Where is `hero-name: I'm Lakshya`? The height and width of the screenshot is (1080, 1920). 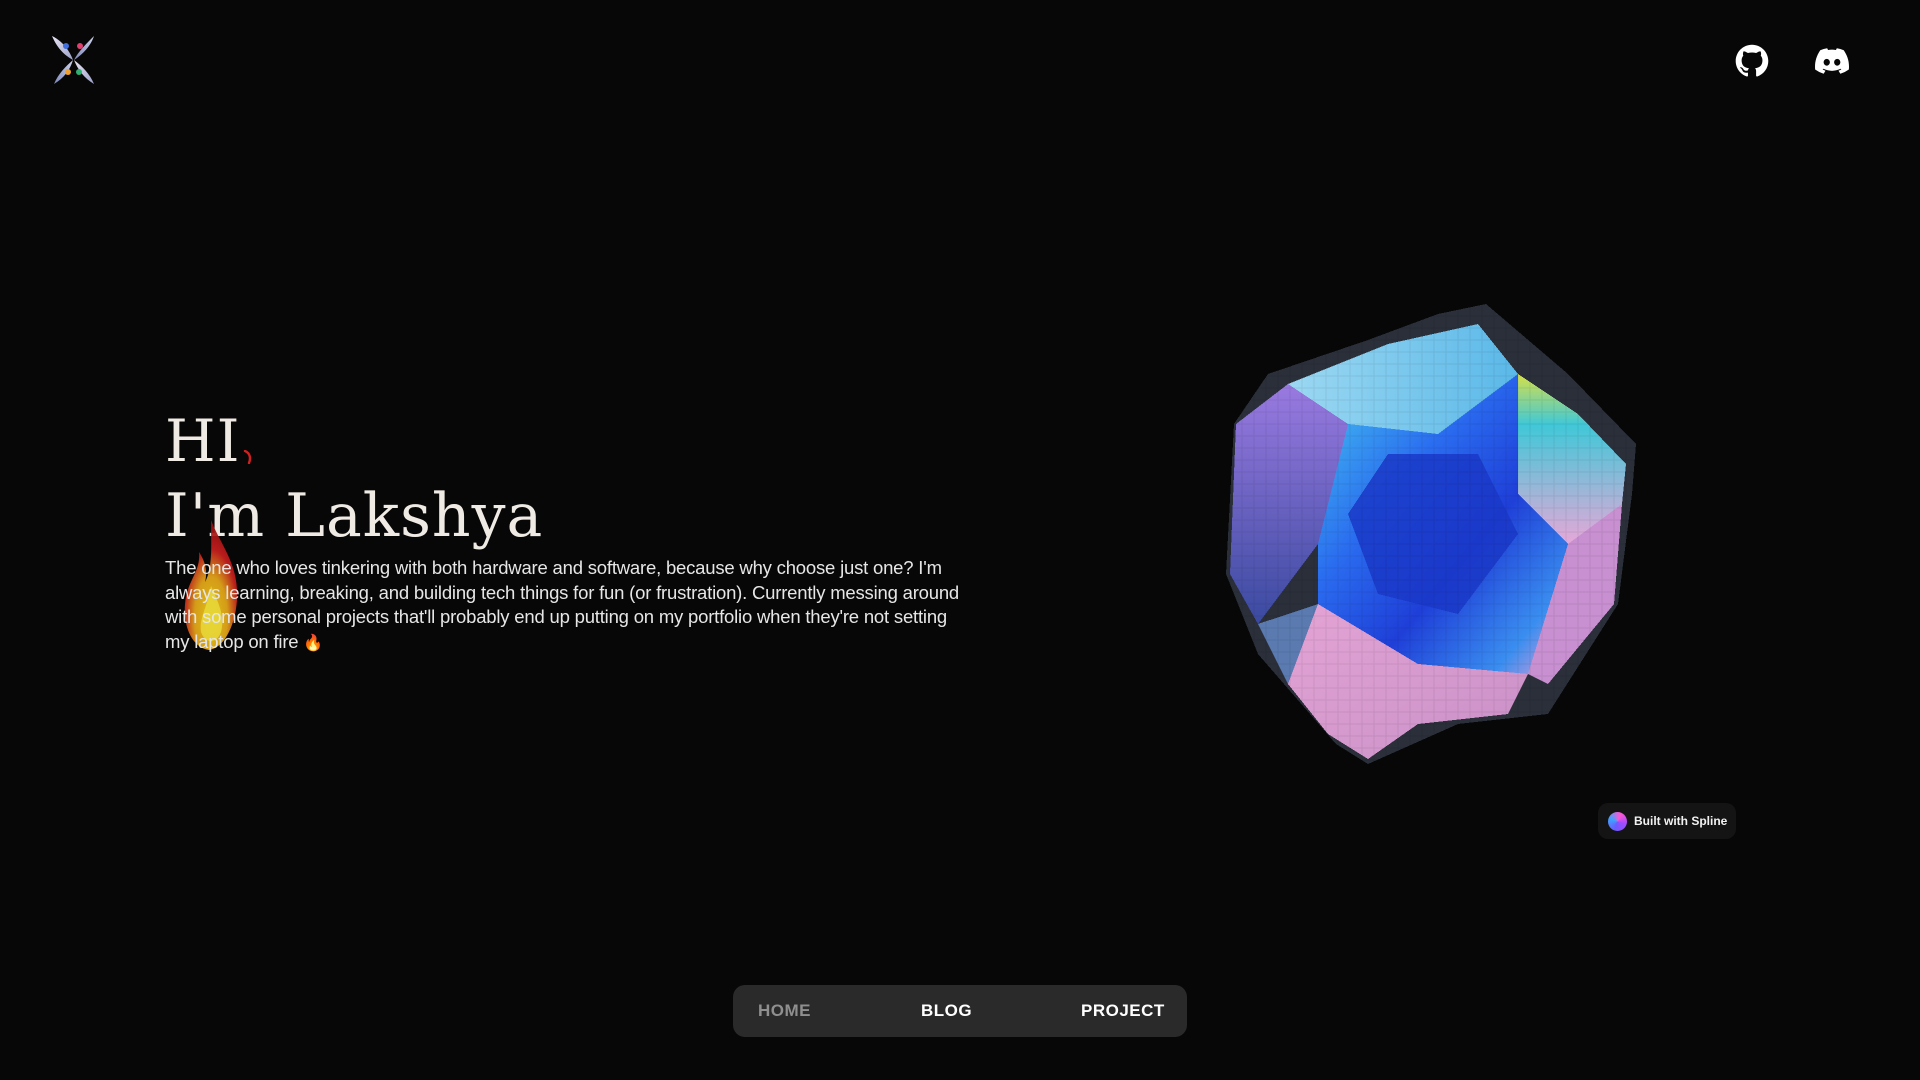
hero-name: I'm Lakshya is located at coordinates (354, 516).